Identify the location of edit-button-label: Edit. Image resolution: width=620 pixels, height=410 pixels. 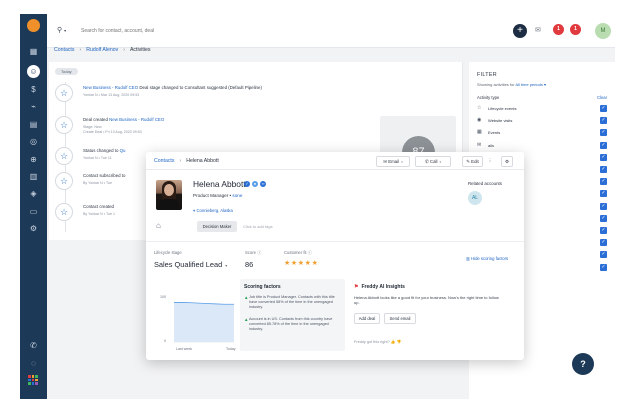
(475, 161).